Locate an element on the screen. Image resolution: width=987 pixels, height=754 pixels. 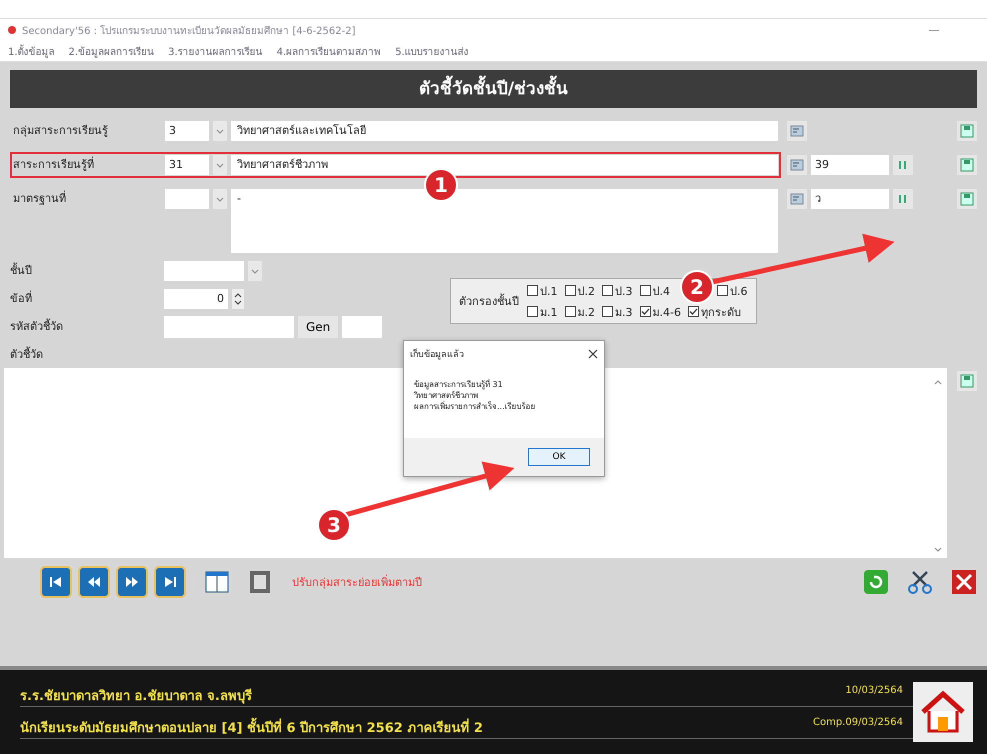
scroll-down-icon is located at coordinates (938, 549).